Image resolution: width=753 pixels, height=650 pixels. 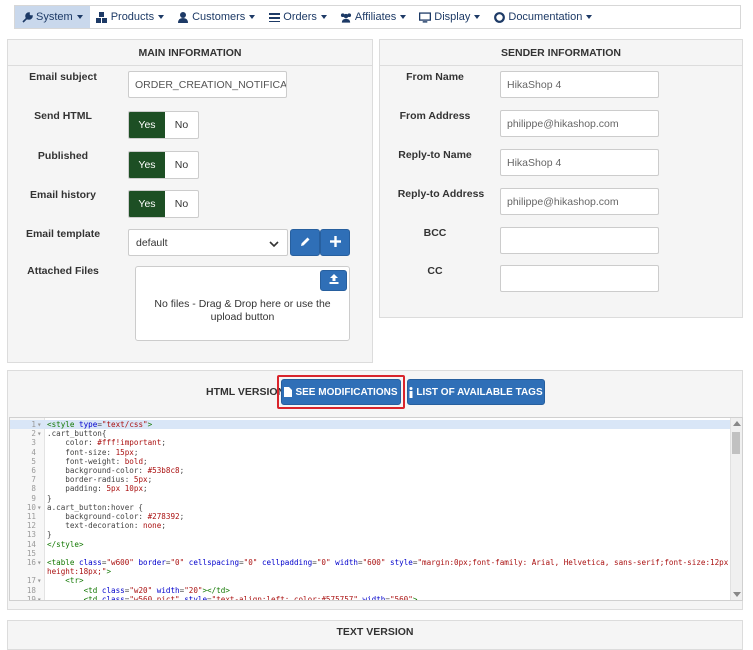 I want to click on list-icon, so click(x=274, y=17).